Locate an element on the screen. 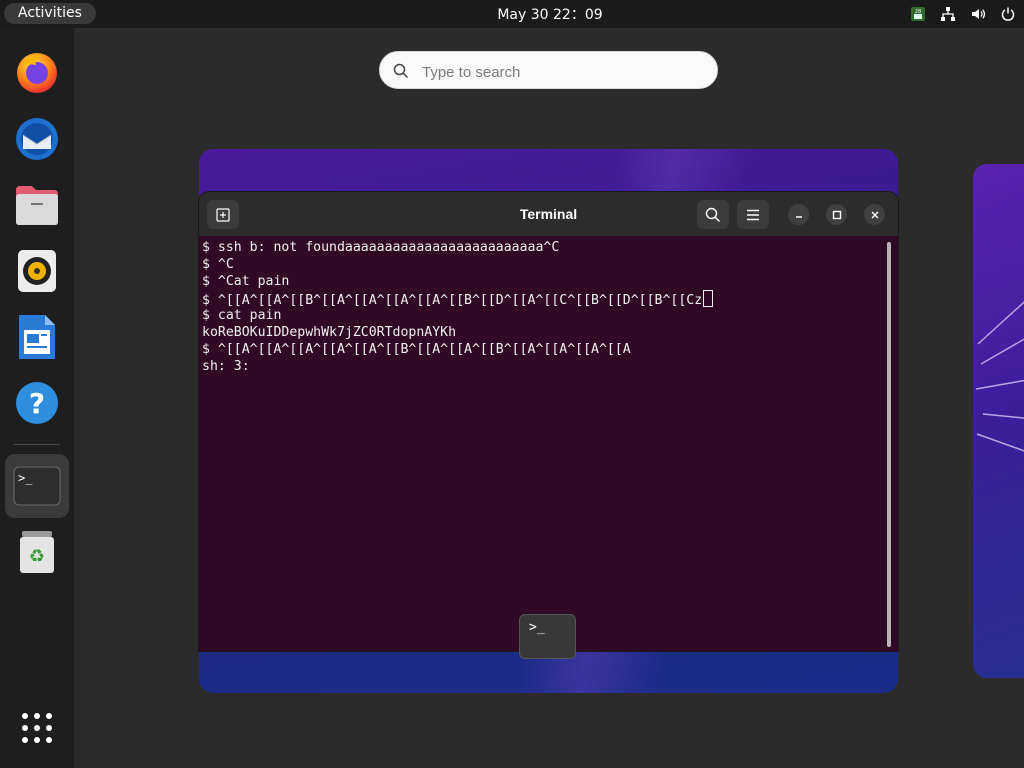 This screenshot has width=1024, height=768. app-grid-icon is located at coordinates (37, 728).